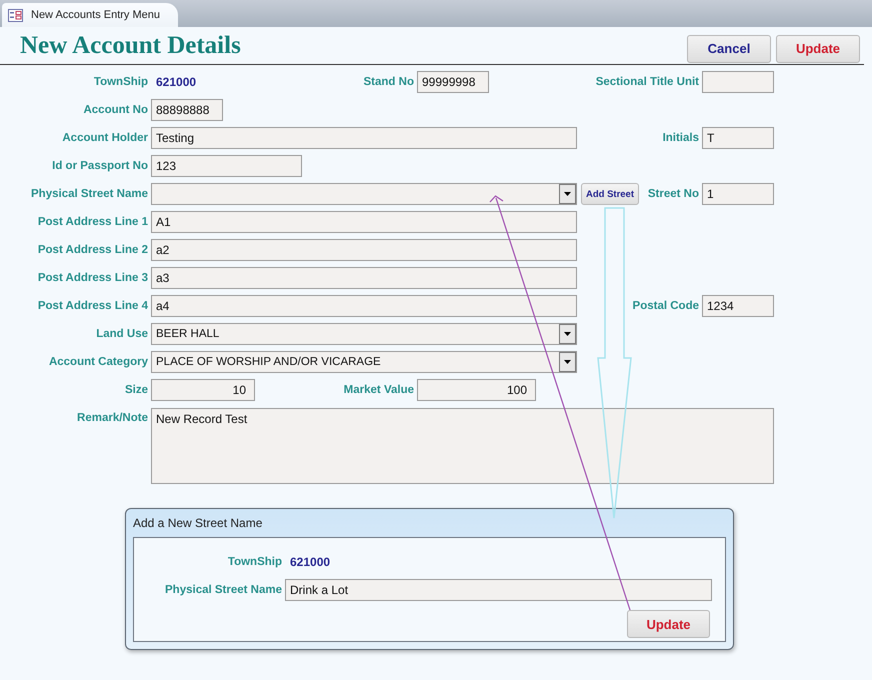 The height and width of the screenshot is (680, 872). What do you see at coordinates (738, 194) in the screenshot?
I see `input-field: 1` at bounding box center [738, 194].